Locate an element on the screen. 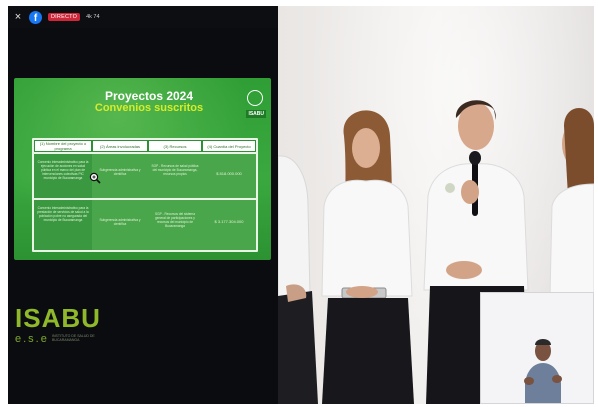 This screenshot has height=407, width=598. table-header-areas: (2) Áreas involucradas is located at coordinates (120, 146).